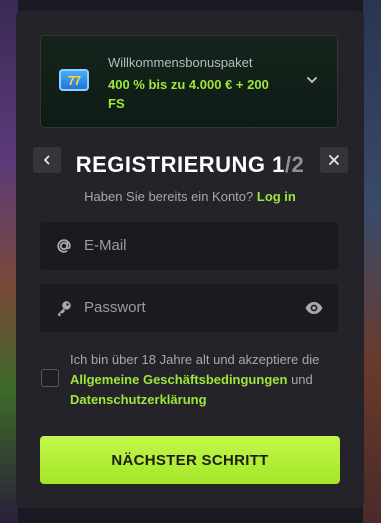 This screenshot has height=523, width=381. I want to click on email-field: E-Mail, so click(189, 246).